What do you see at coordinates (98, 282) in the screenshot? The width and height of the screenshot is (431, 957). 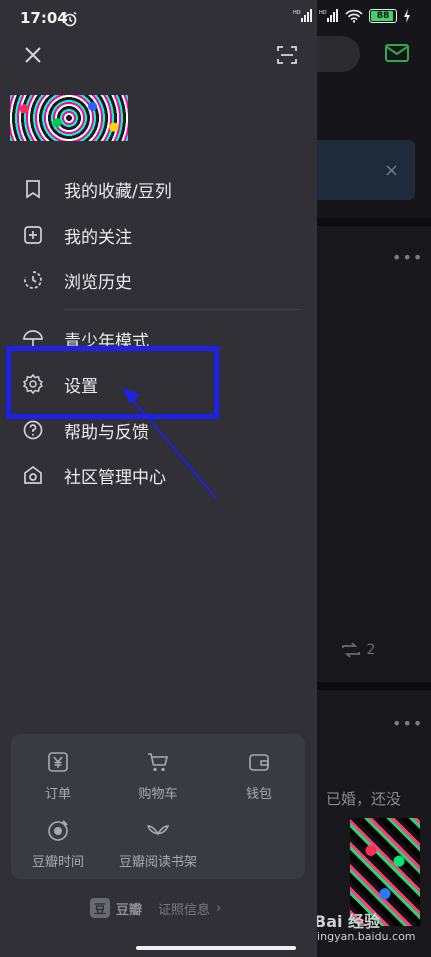 I see `menu-item-label: 浏览历史` at bounding box center [98, 282].